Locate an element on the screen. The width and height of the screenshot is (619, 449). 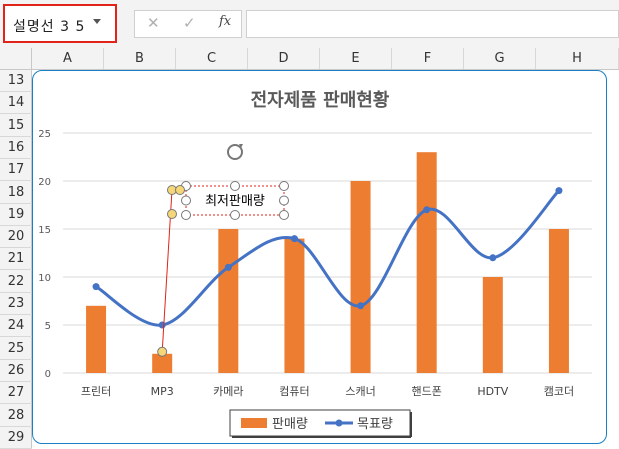
x-tick-label: HDTV is located at coordinates (492, 391).